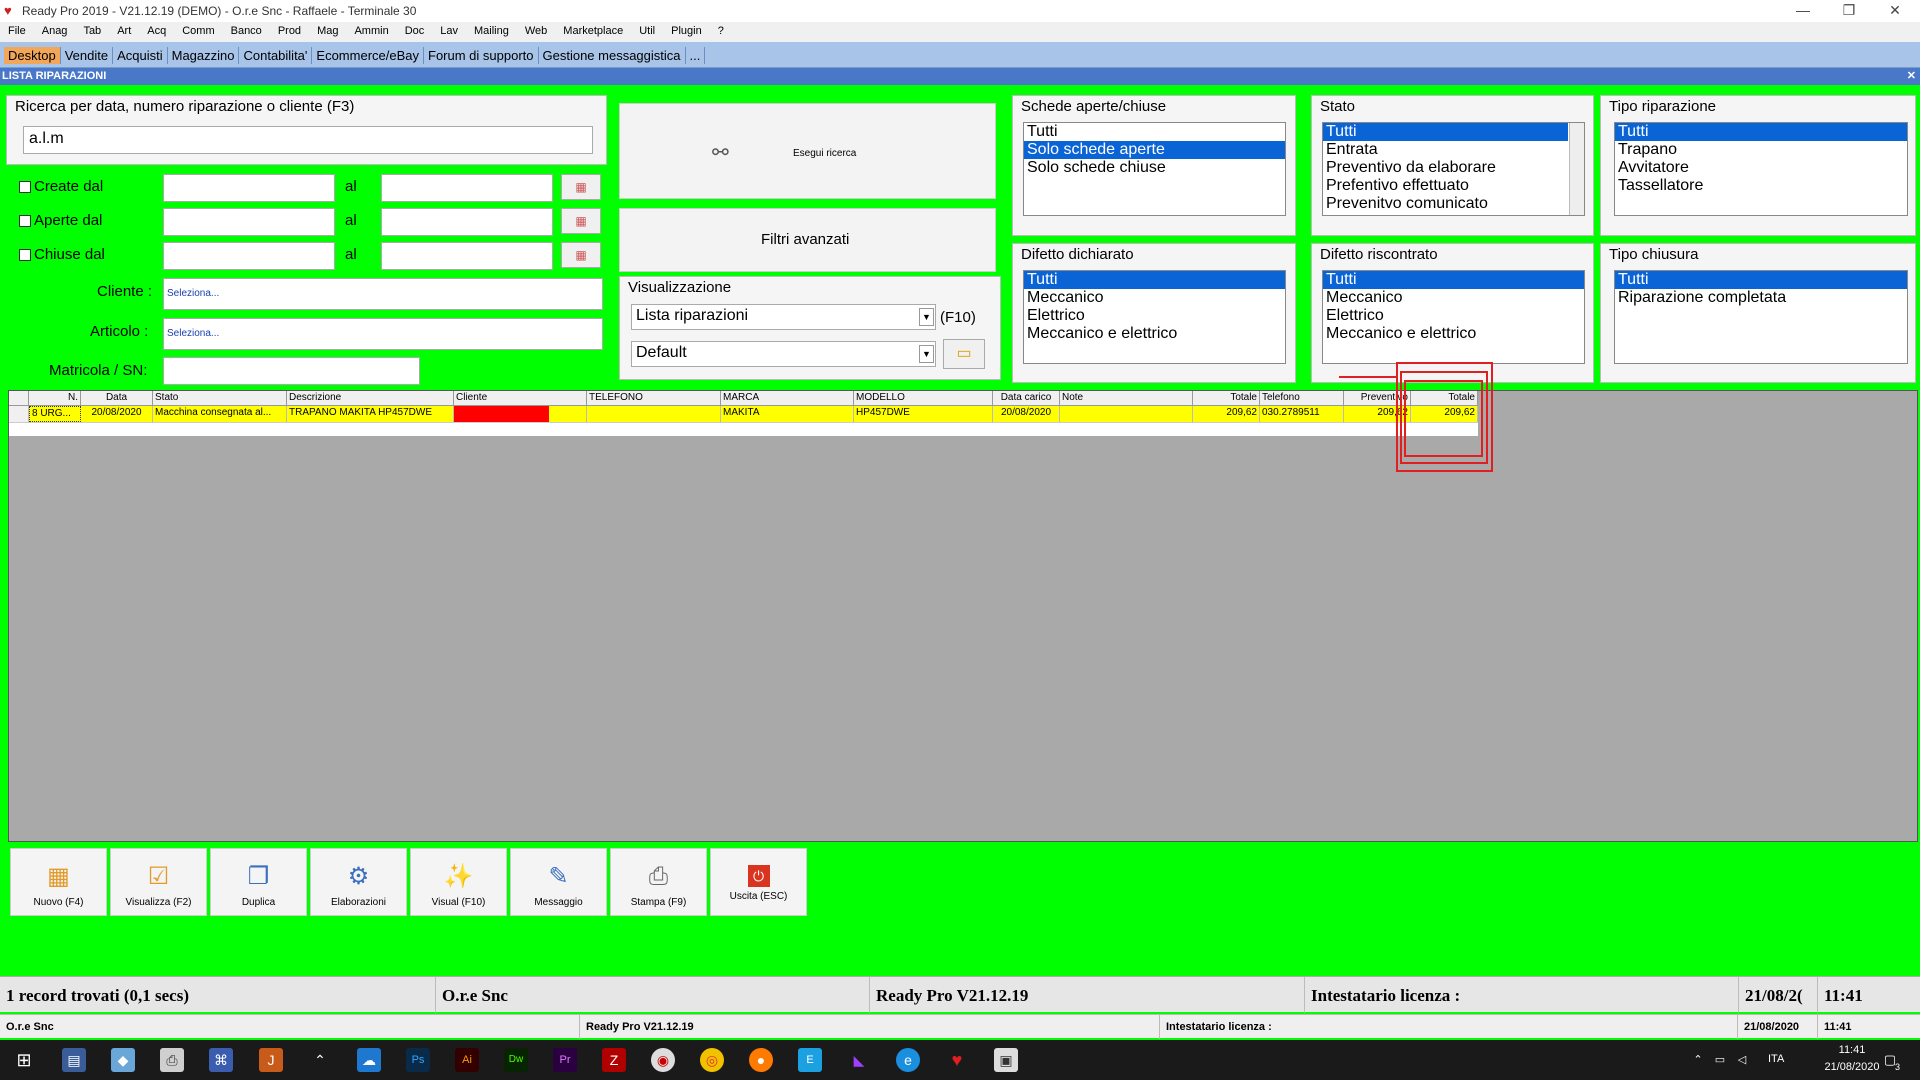 Image resolution: width=1920 pixels, height=1080 pixels. I want to click on tab-contabilita: Contabilita', so click(276, 55).